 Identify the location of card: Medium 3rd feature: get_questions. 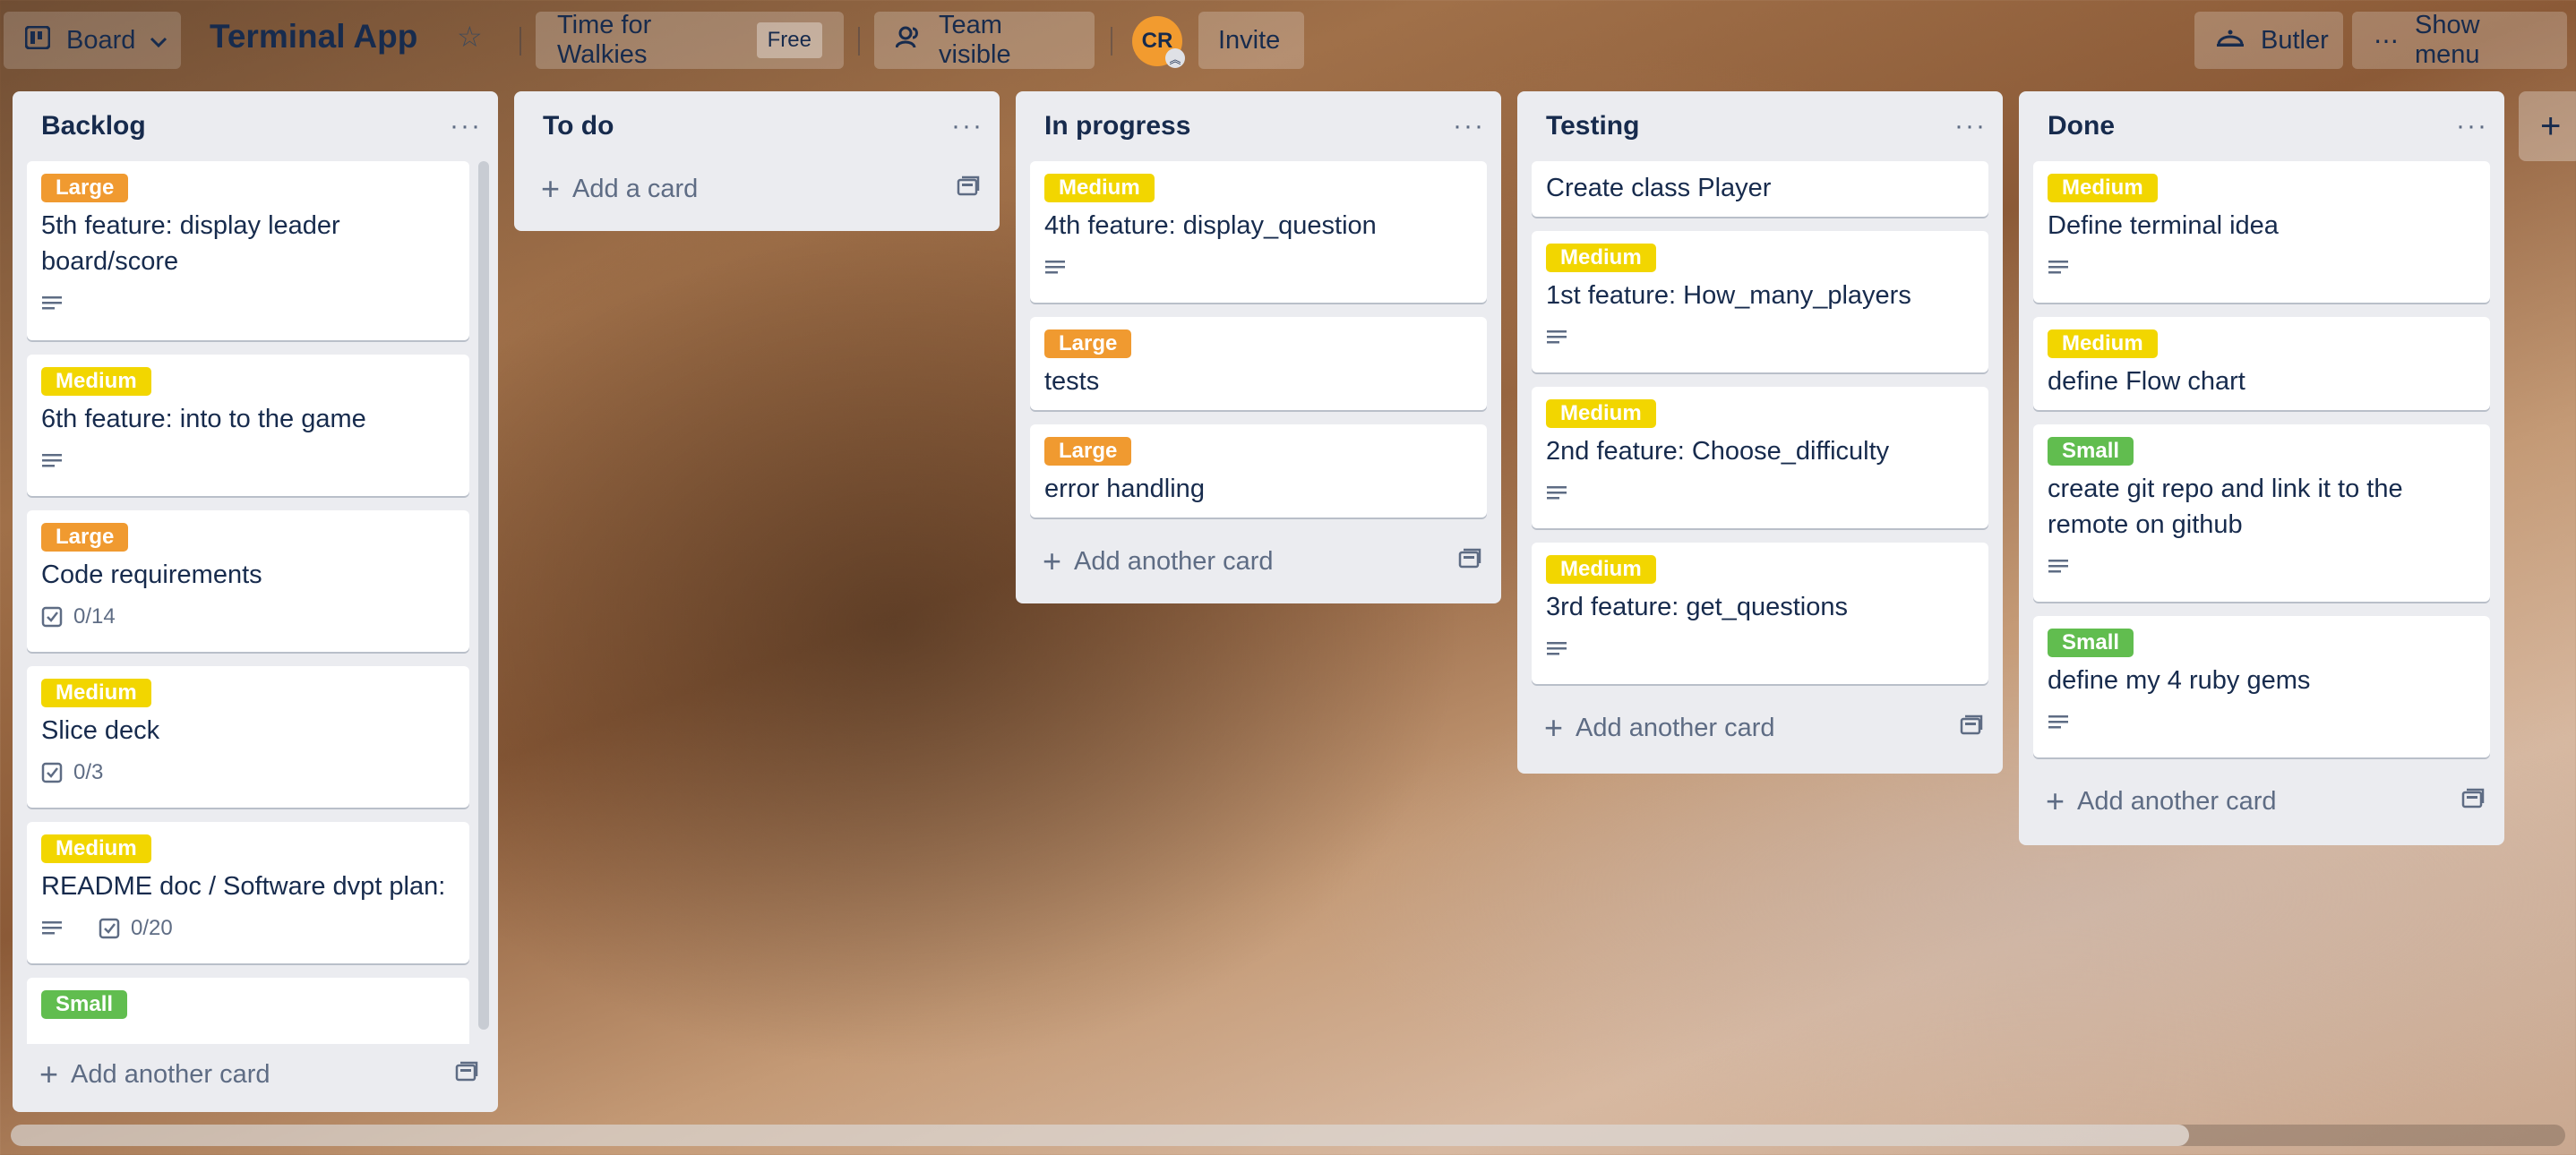
(1760, 613).